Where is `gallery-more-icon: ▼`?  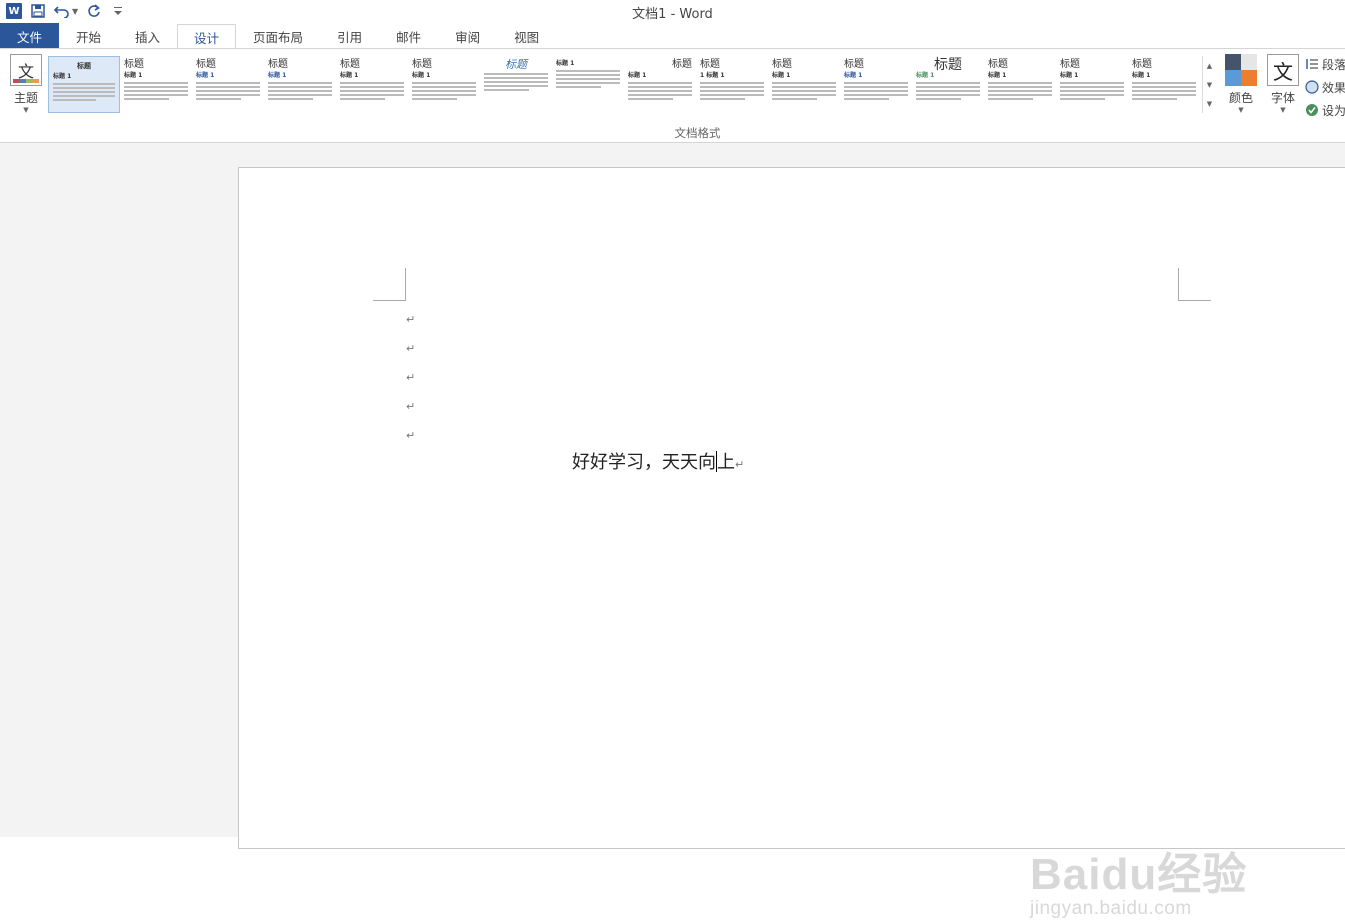 gallery-more-icon: ▼ is located at coordinates (1209, 103).